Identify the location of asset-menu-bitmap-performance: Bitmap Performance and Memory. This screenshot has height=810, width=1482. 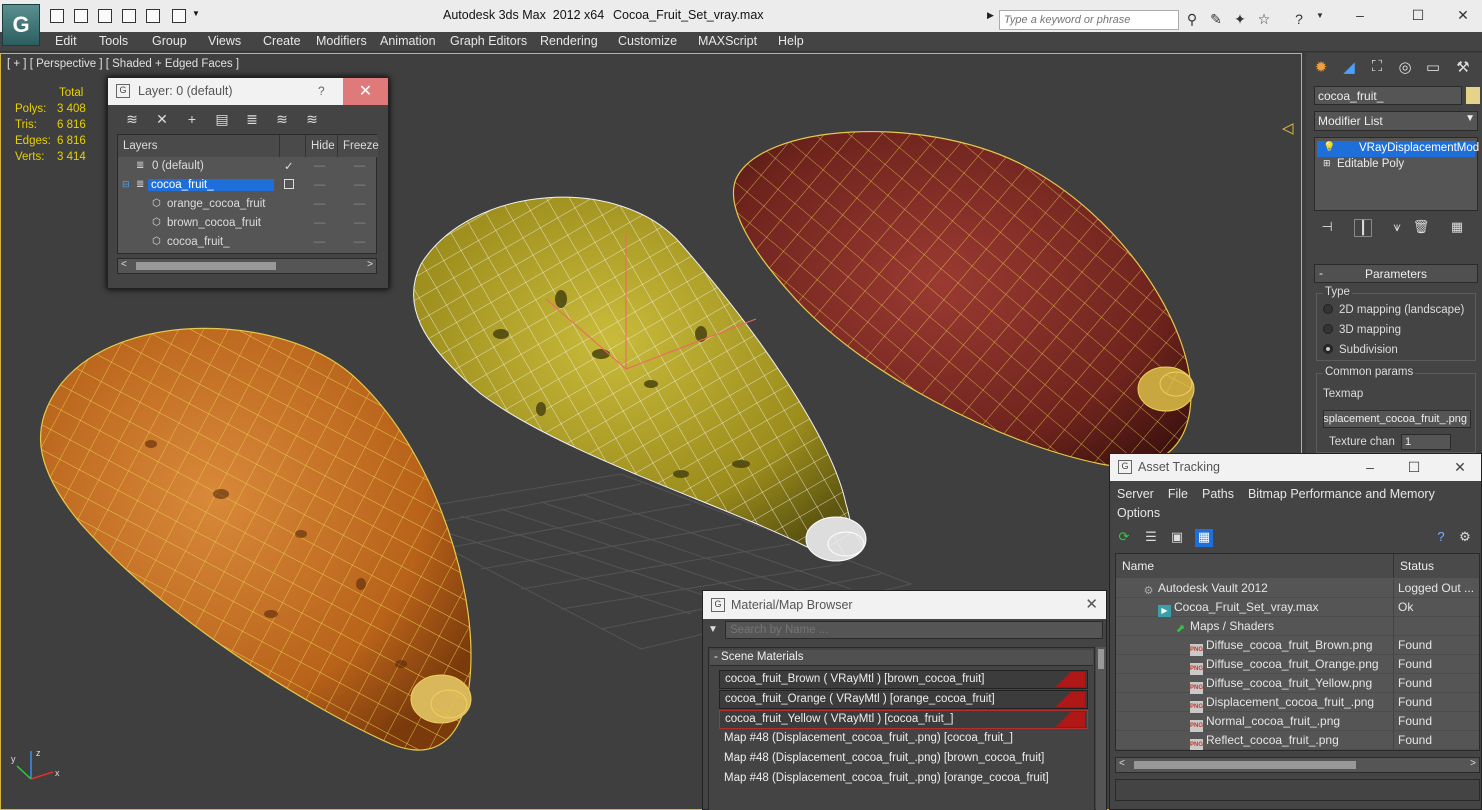
(1341, 494).